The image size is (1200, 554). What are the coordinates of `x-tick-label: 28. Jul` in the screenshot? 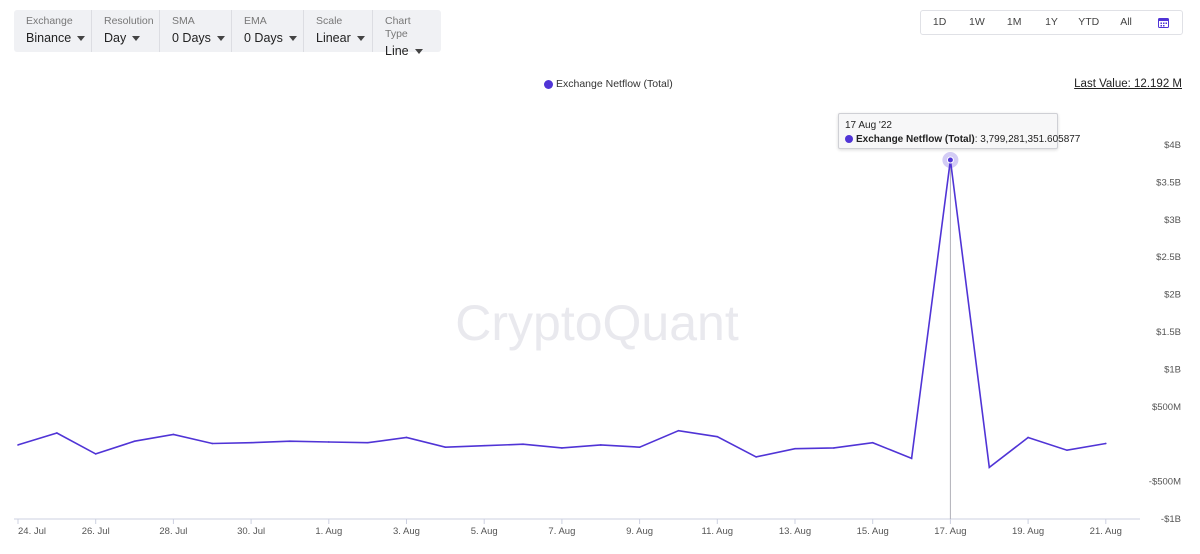 It's located at (173, 531).